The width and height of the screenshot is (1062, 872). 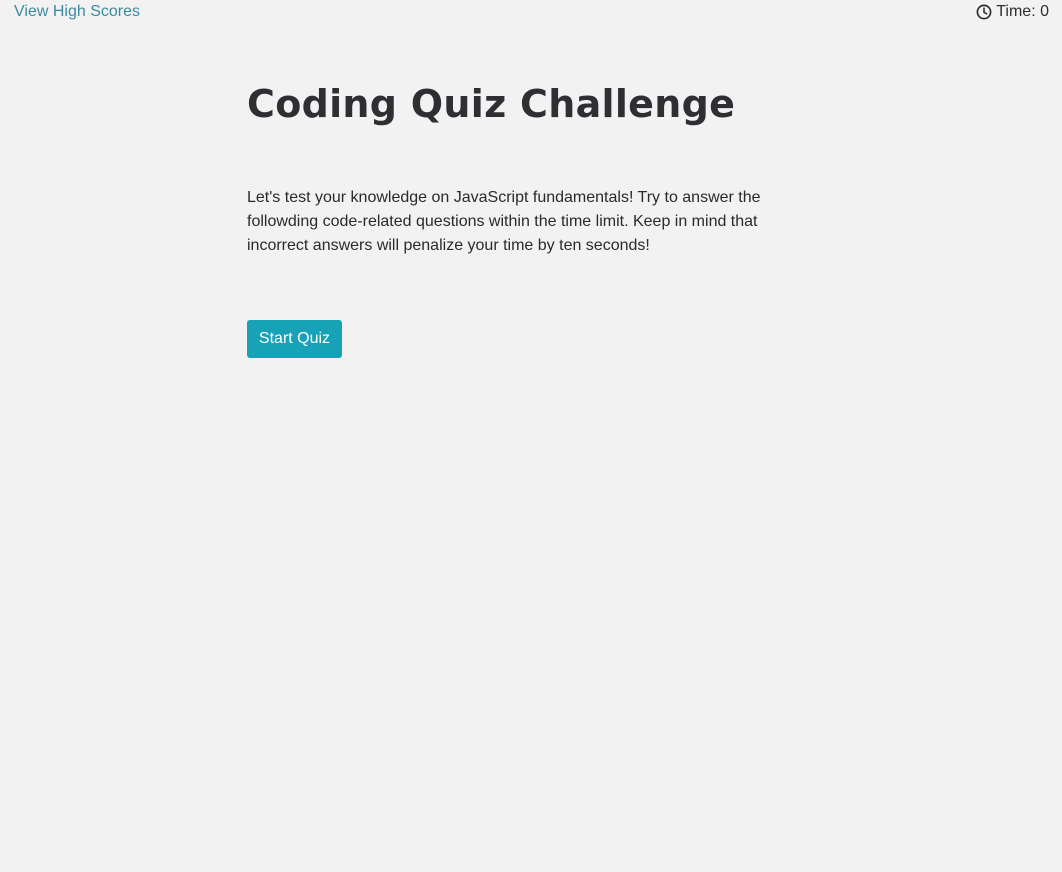 I want to click on timer: Time: 0, so click(x=1012, y=12).